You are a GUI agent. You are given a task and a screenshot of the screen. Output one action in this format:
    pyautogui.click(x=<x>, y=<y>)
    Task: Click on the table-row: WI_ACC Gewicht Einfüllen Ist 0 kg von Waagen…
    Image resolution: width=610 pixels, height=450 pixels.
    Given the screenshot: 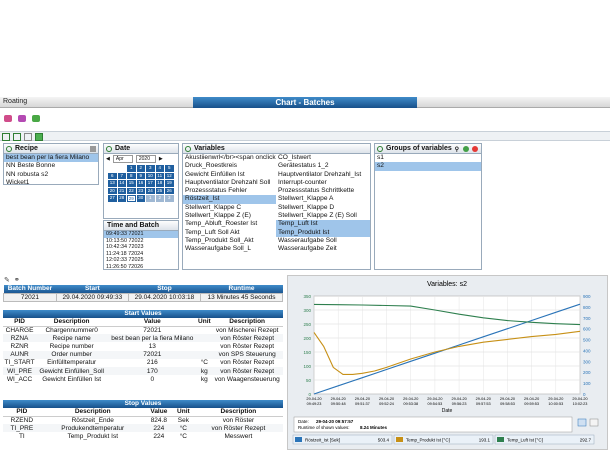 What is the action you would take?
    pyautogui.click(x=143, y=379)
    